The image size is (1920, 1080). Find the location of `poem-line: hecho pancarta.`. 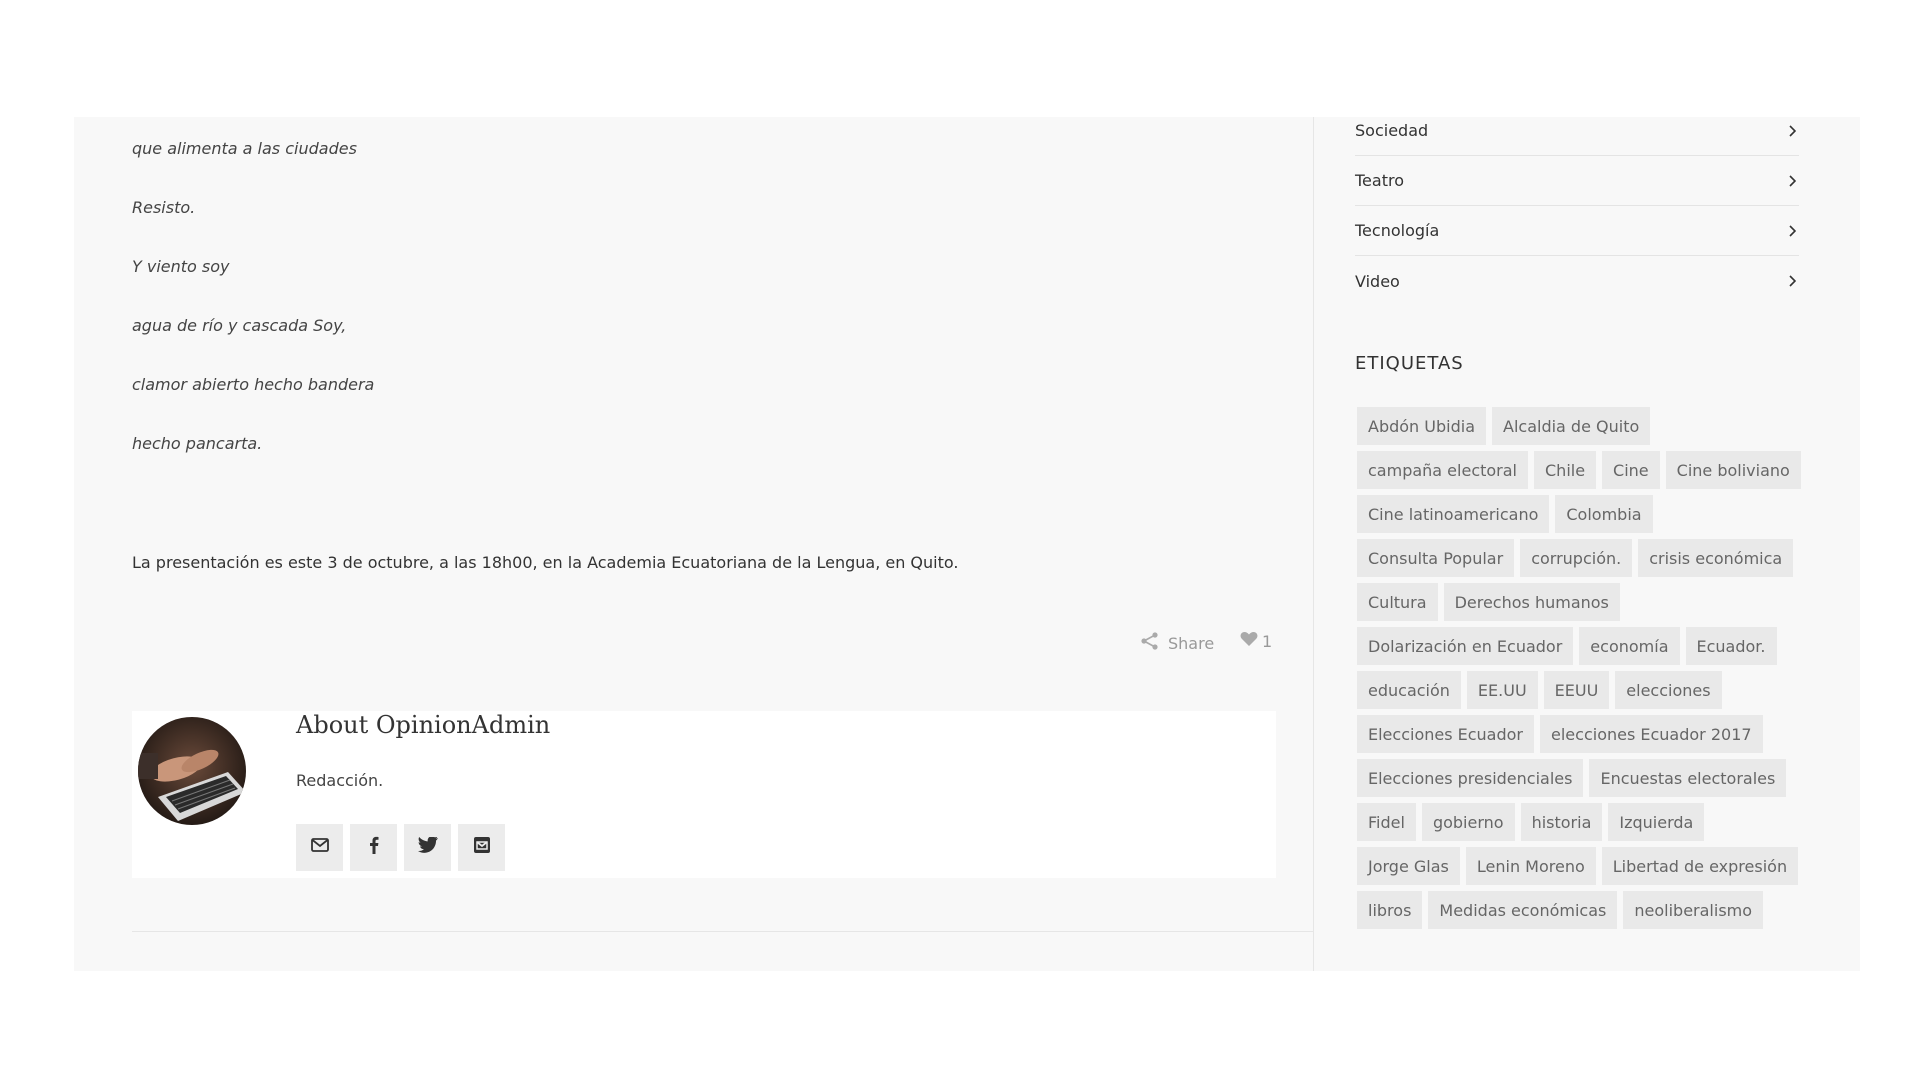

poem-line: hecho pancarta. is located at coordinates (197, 443).